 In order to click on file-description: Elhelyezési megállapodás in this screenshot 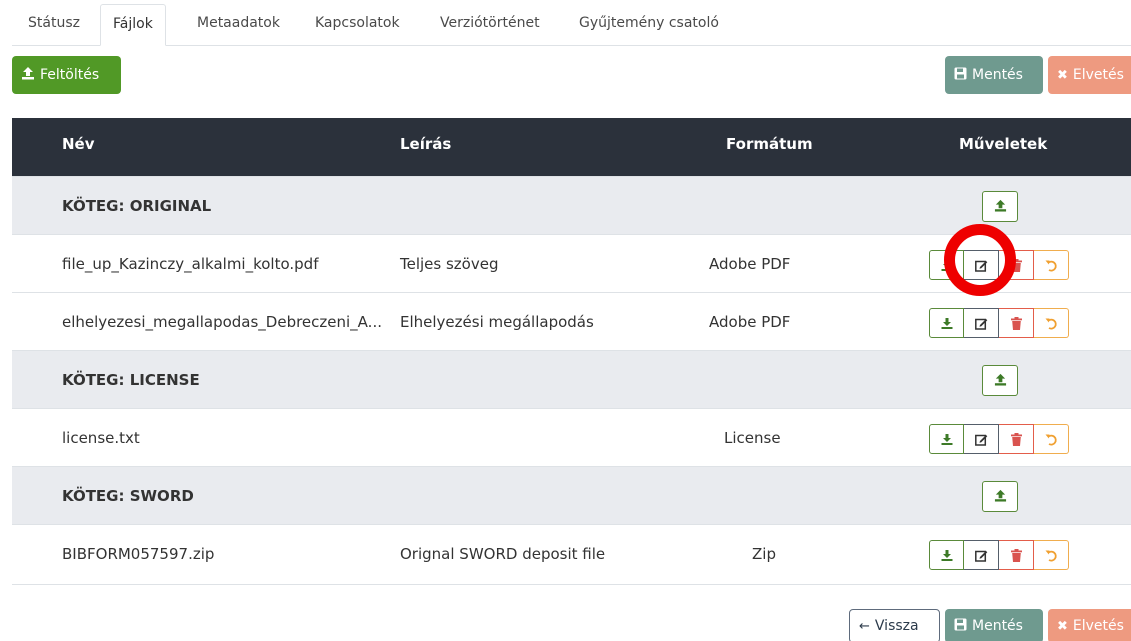, I will do `click(497, 322)`.